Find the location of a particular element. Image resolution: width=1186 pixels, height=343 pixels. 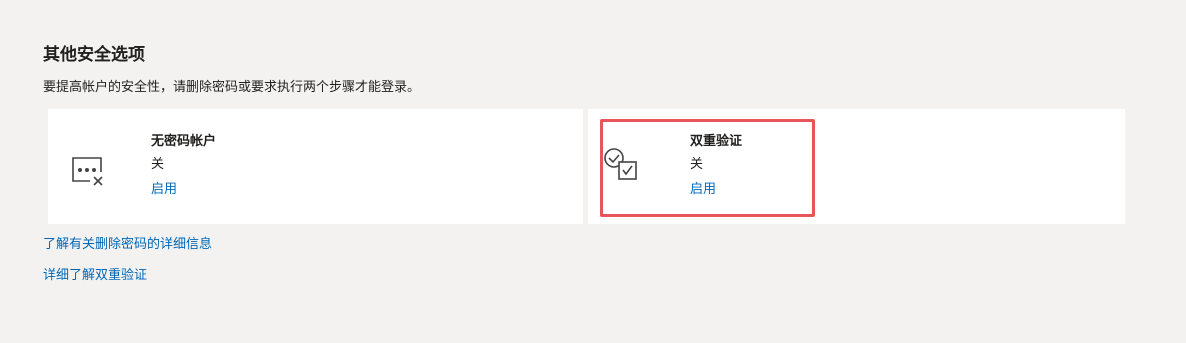

two-step-title: 双重验证 is located at coordinates (716, 141).